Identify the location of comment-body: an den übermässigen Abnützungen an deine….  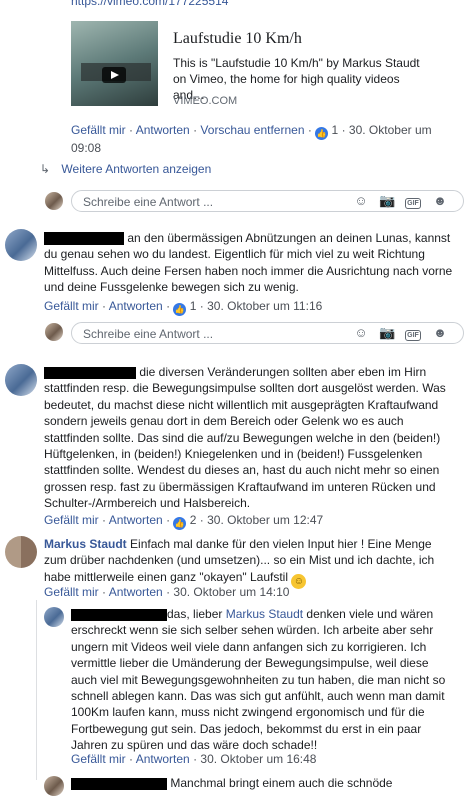
(249, 263).